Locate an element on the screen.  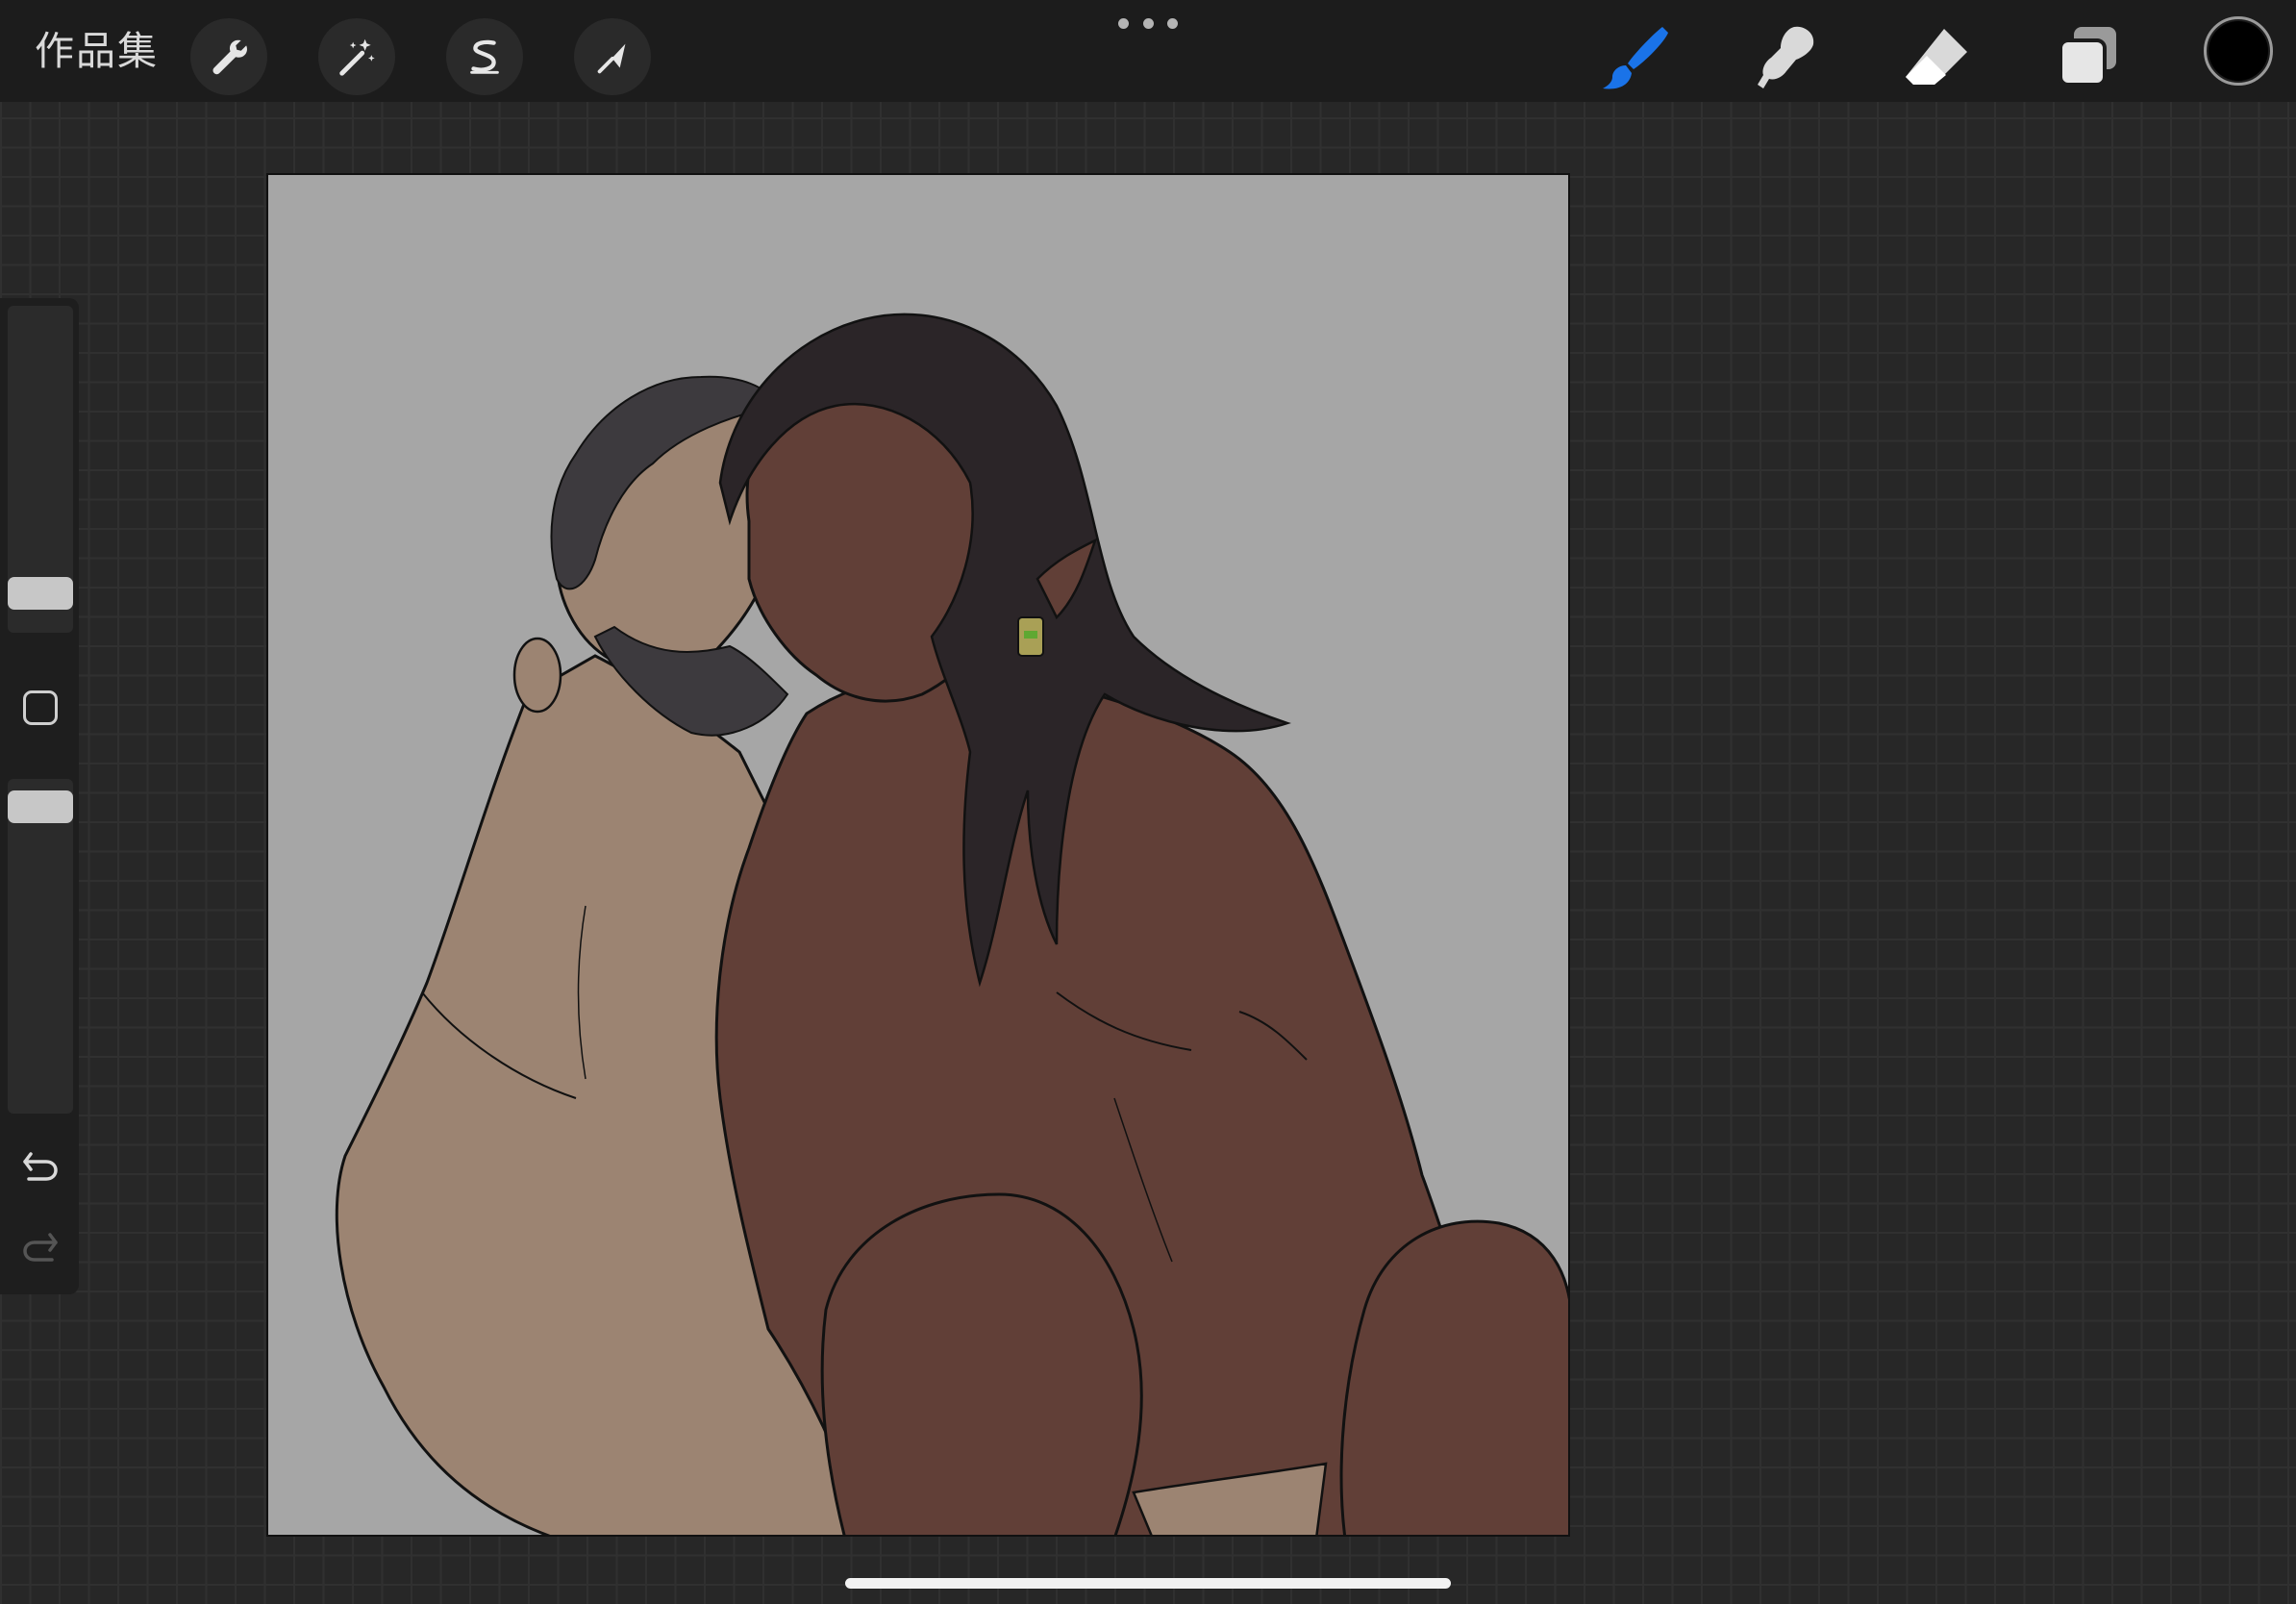
gallery-button: 作品集 is located at coordinates (97, 51).